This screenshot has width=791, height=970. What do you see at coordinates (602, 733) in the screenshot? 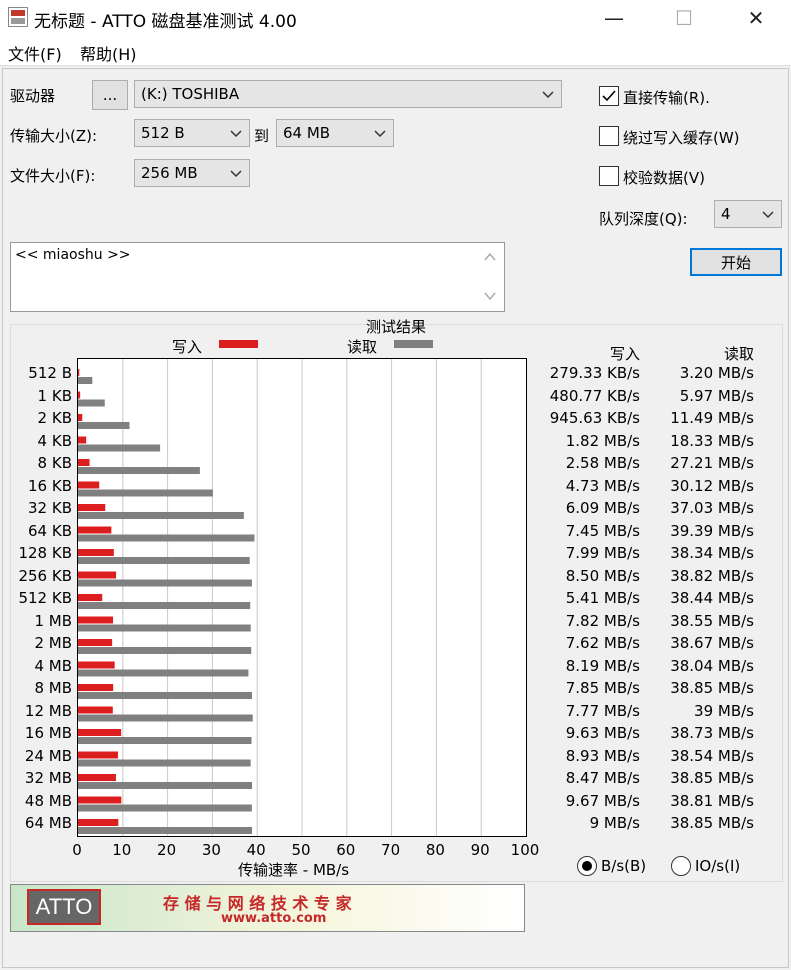
I see `write-result: 9.63 MB/s` at bounding box center [602, 733].